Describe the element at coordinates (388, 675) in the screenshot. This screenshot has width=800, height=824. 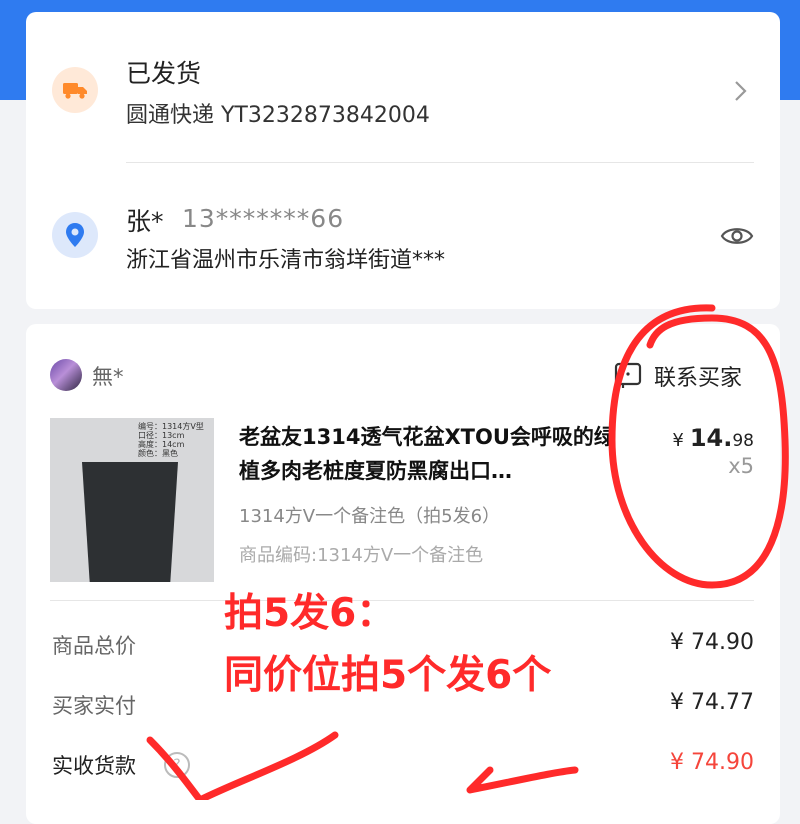
I see `annotation-line-2: 同价位拍5个发6个` at that location.